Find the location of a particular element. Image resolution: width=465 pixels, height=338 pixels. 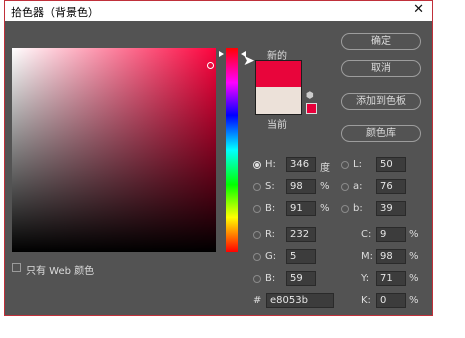

radio-r is located at coordinates (257, 235).